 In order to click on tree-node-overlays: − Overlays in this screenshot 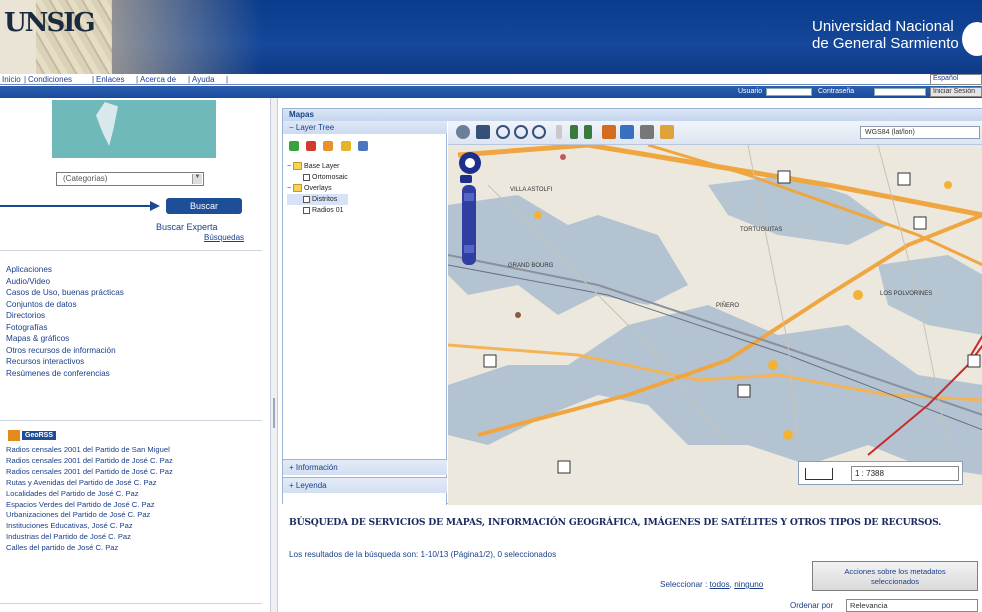, I will do `click(317, 188)`.